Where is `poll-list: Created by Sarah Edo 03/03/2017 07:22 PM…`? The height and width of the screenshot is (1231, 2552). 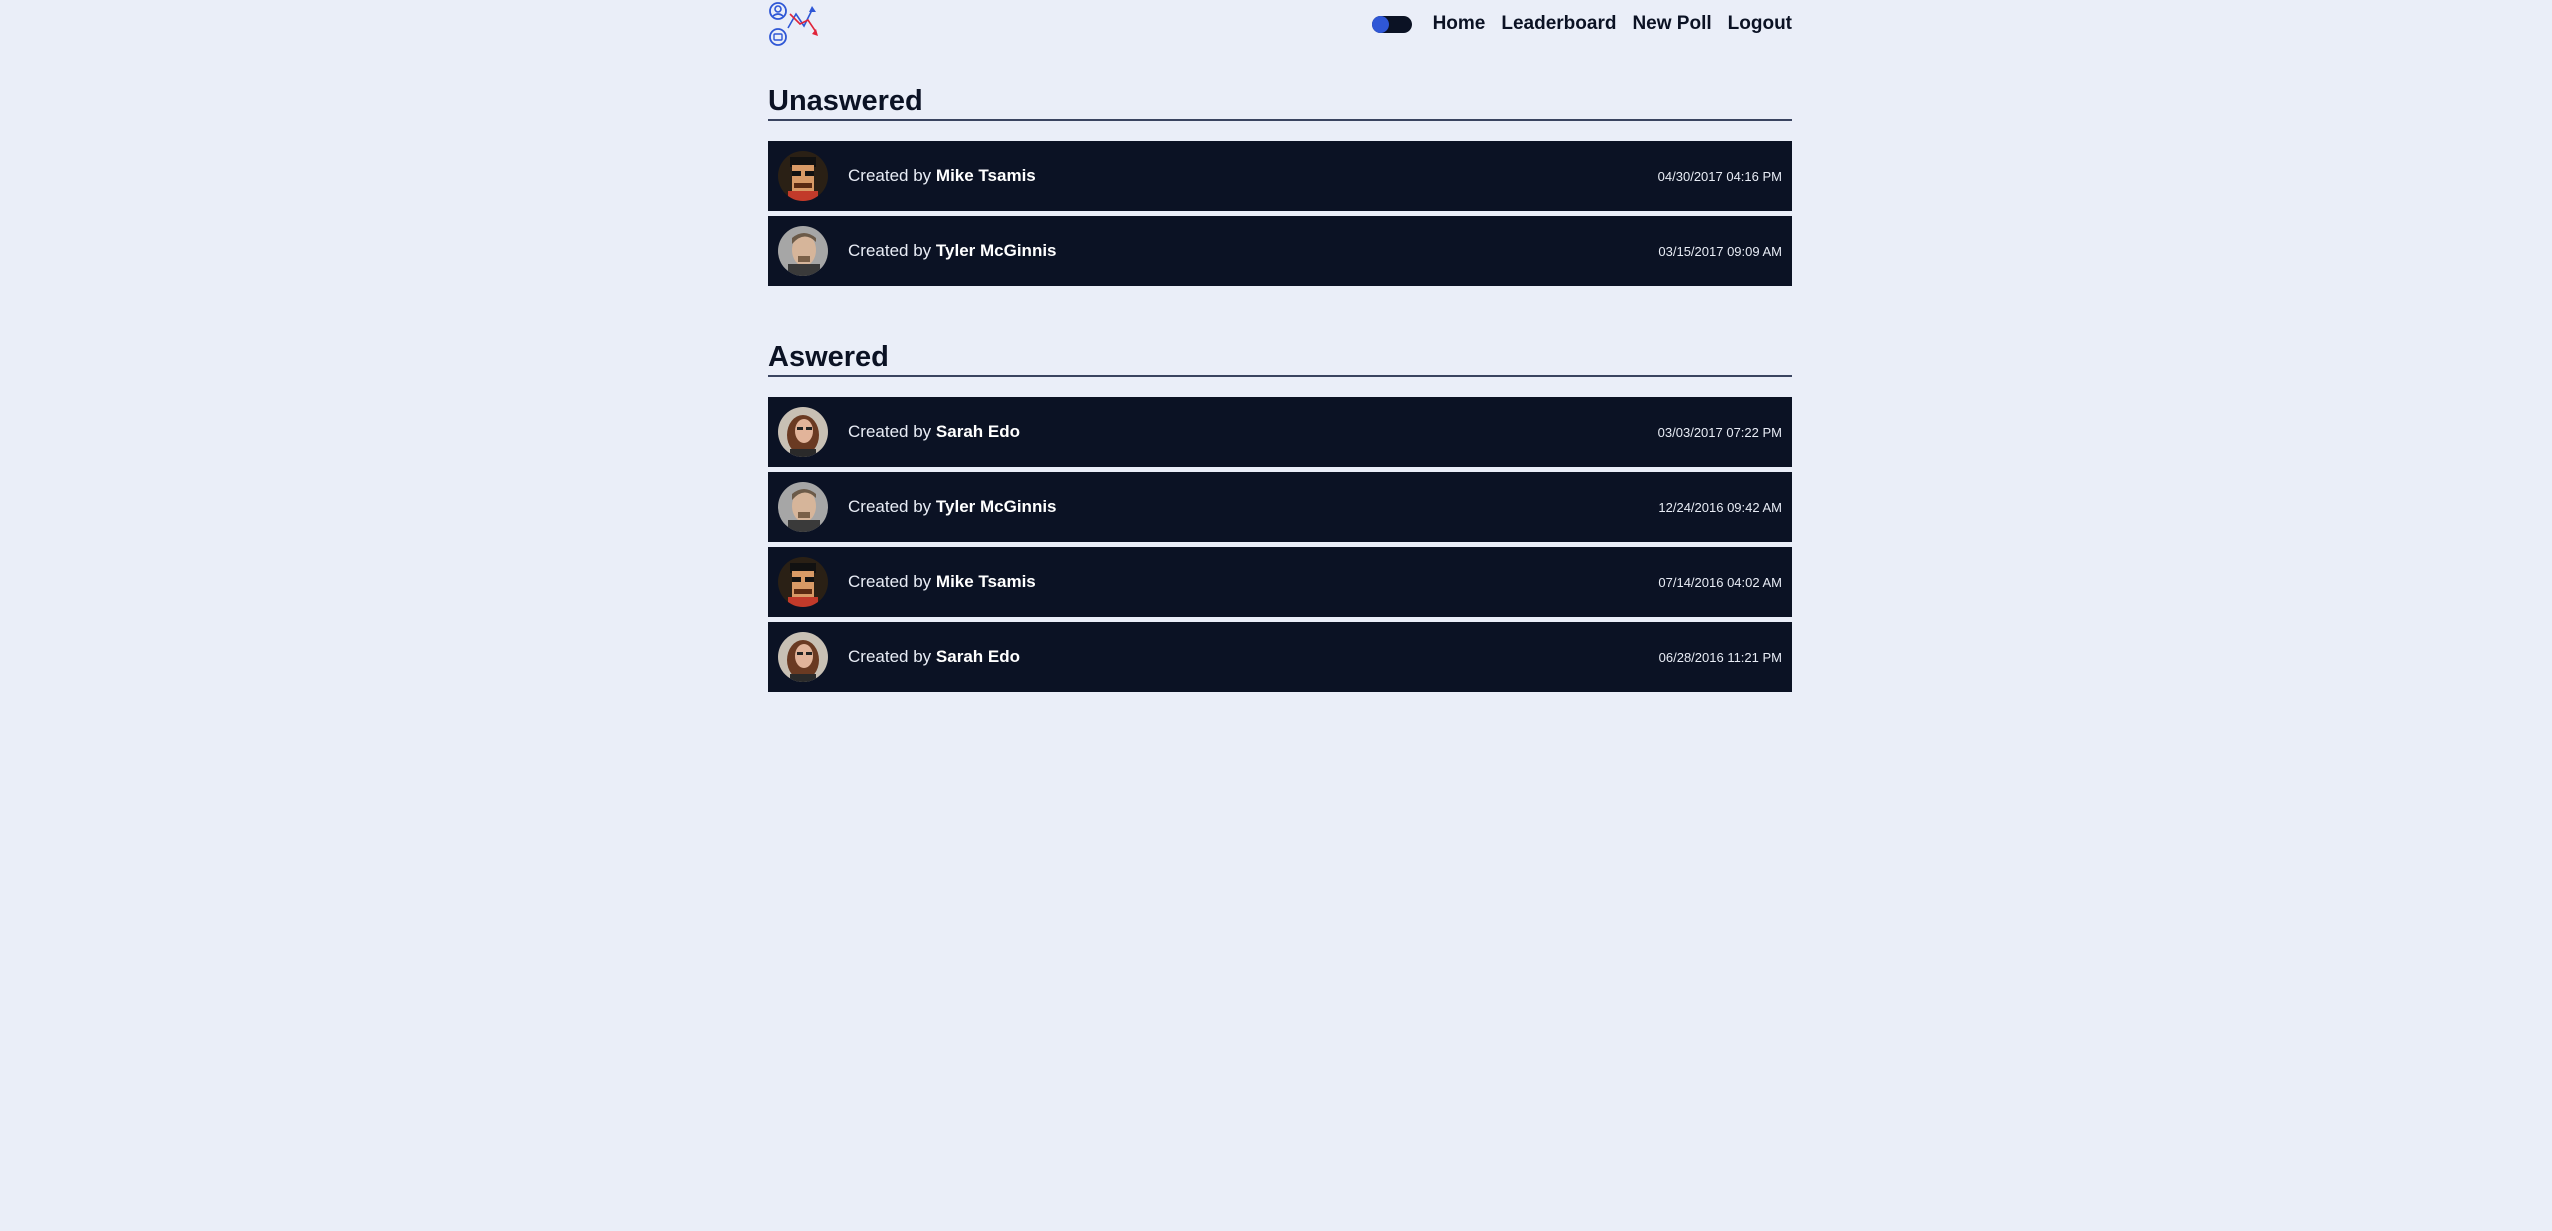
poll-list: Created by Sarah Edo 03/03/2017 07:22 PM… is located at coordinates (1280, 544).